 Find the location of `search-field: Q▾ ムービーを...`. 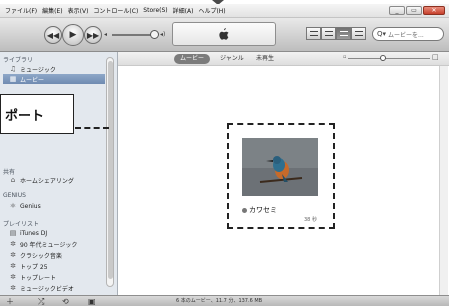

search-field: Q▾ ムービーを... is located at coordinates (408, 34).